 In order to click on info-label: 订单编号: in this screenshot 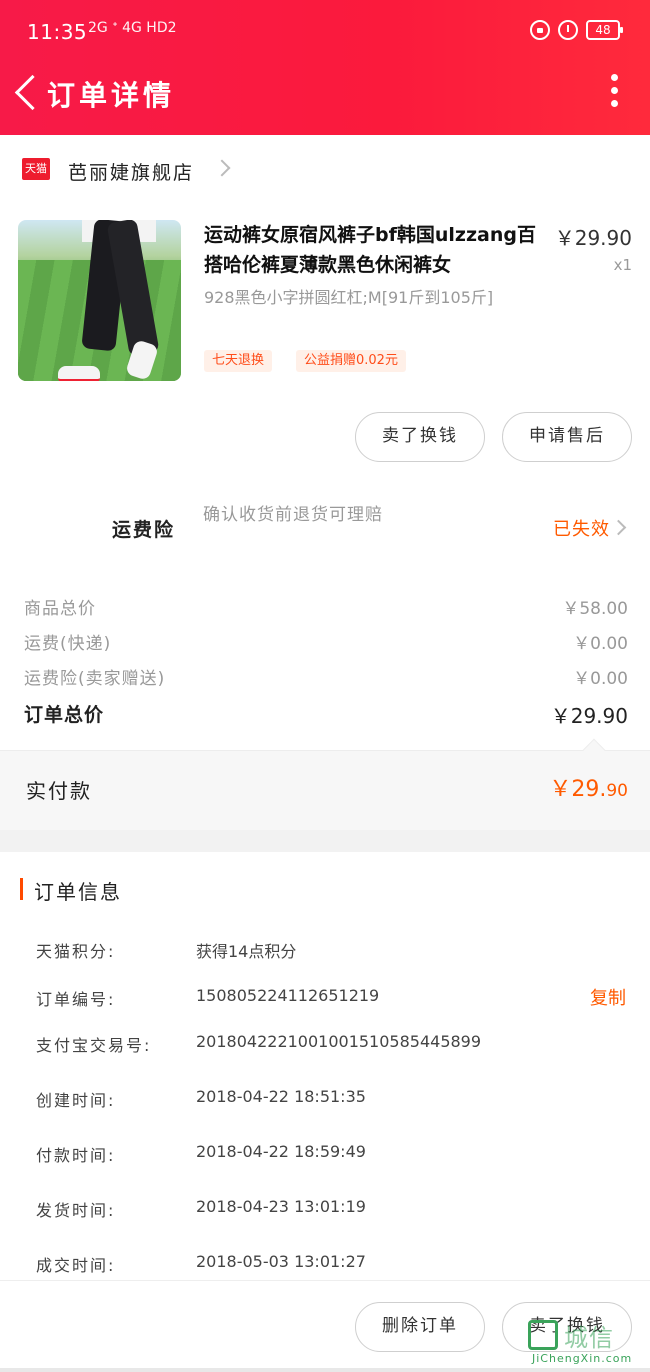, I will do `click(76, 999)`.